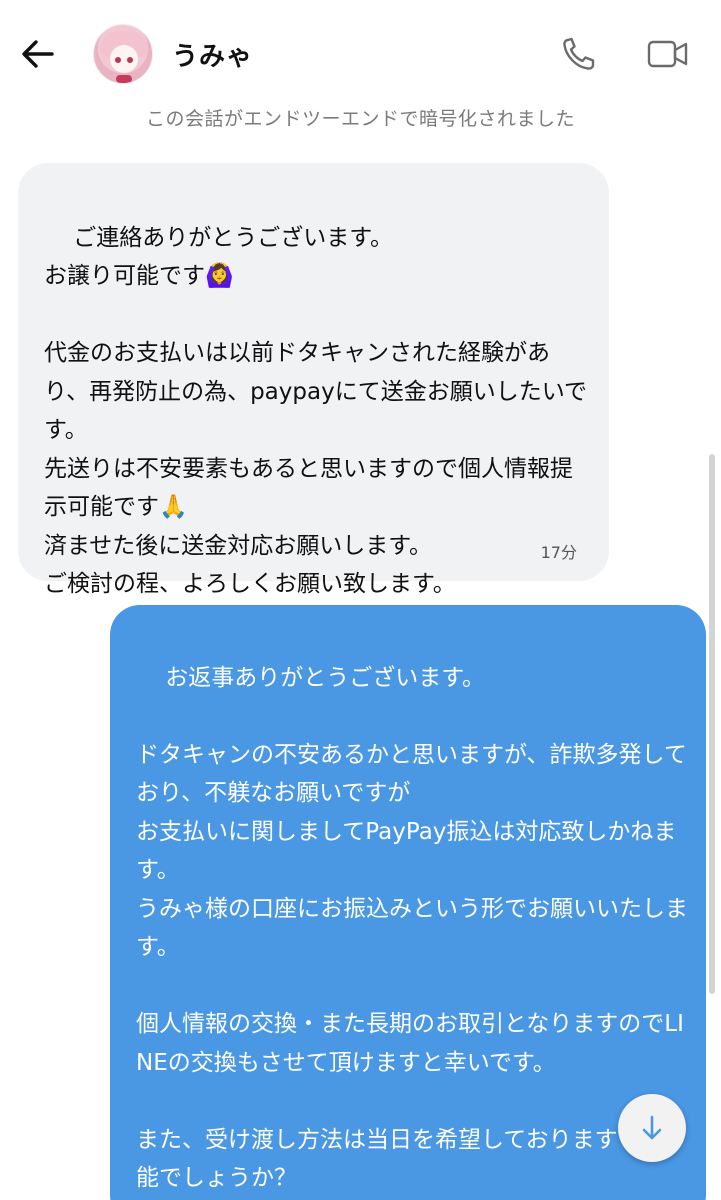 The height and width of the screenshot is (1200, 721). What do you see at coordinates (360, 119) in the screenshot?
I see `encryption-notice: この会話がエンドツーエンドで暗号化されました` at bounding box center [360, 119].